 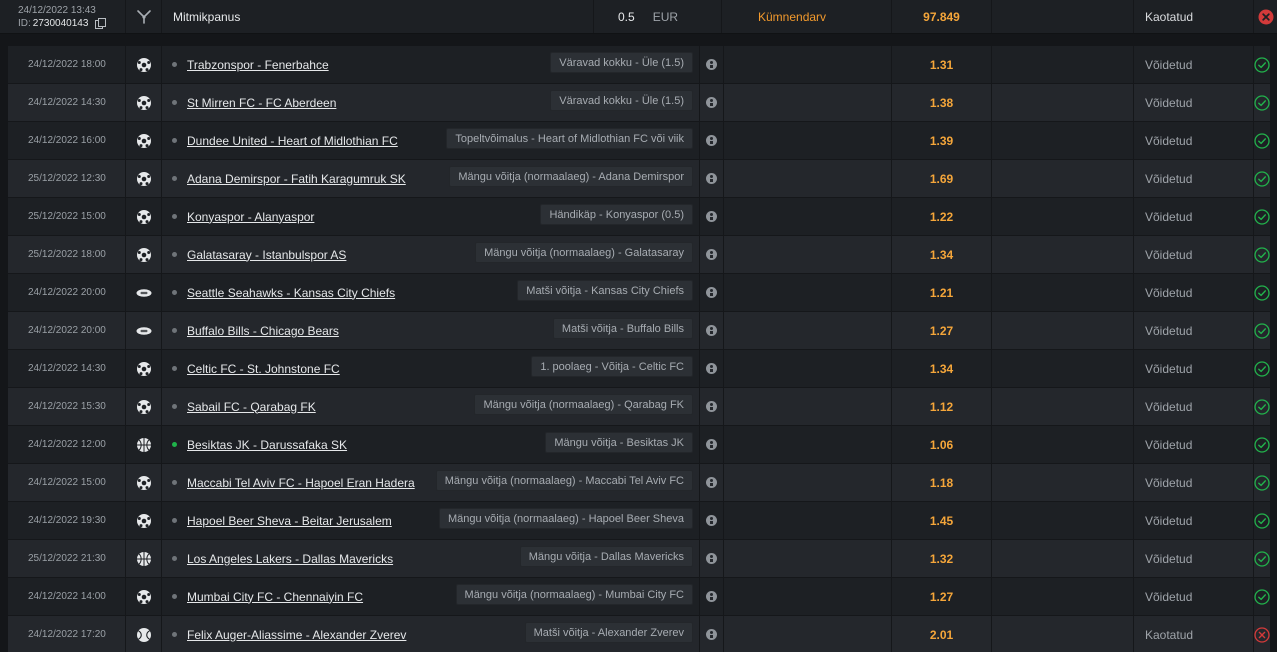 I want to click on event-link: Felix Auger-Aliassime - Alexander Zverev, so click(x=296, y=635).